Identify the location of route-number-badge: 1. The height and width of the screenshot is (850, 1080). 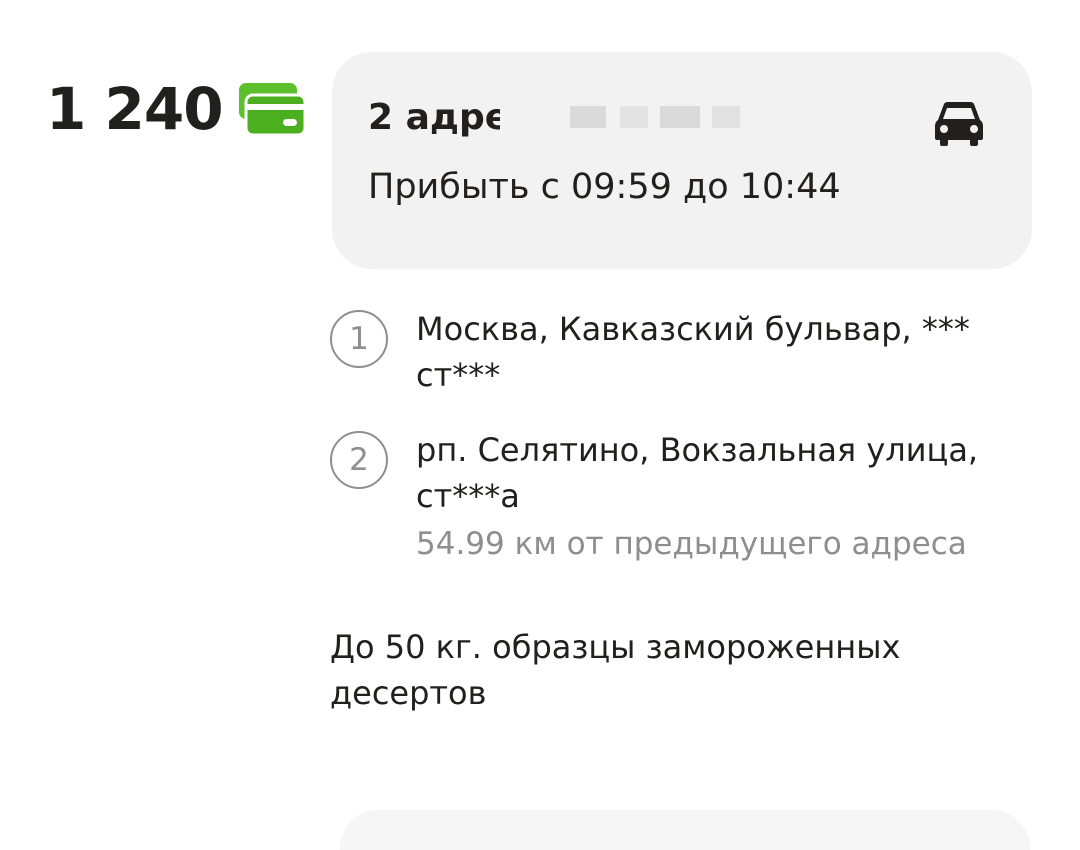
(359, 339).